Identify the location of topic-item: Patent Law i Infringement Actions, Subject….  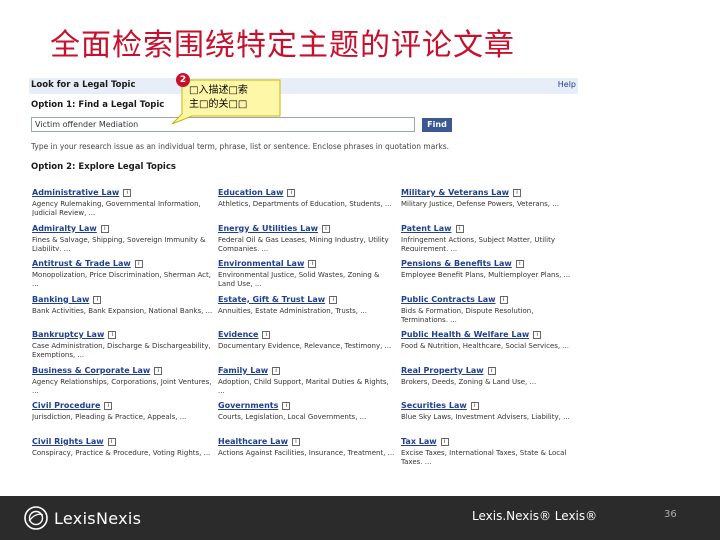
(489, 234).